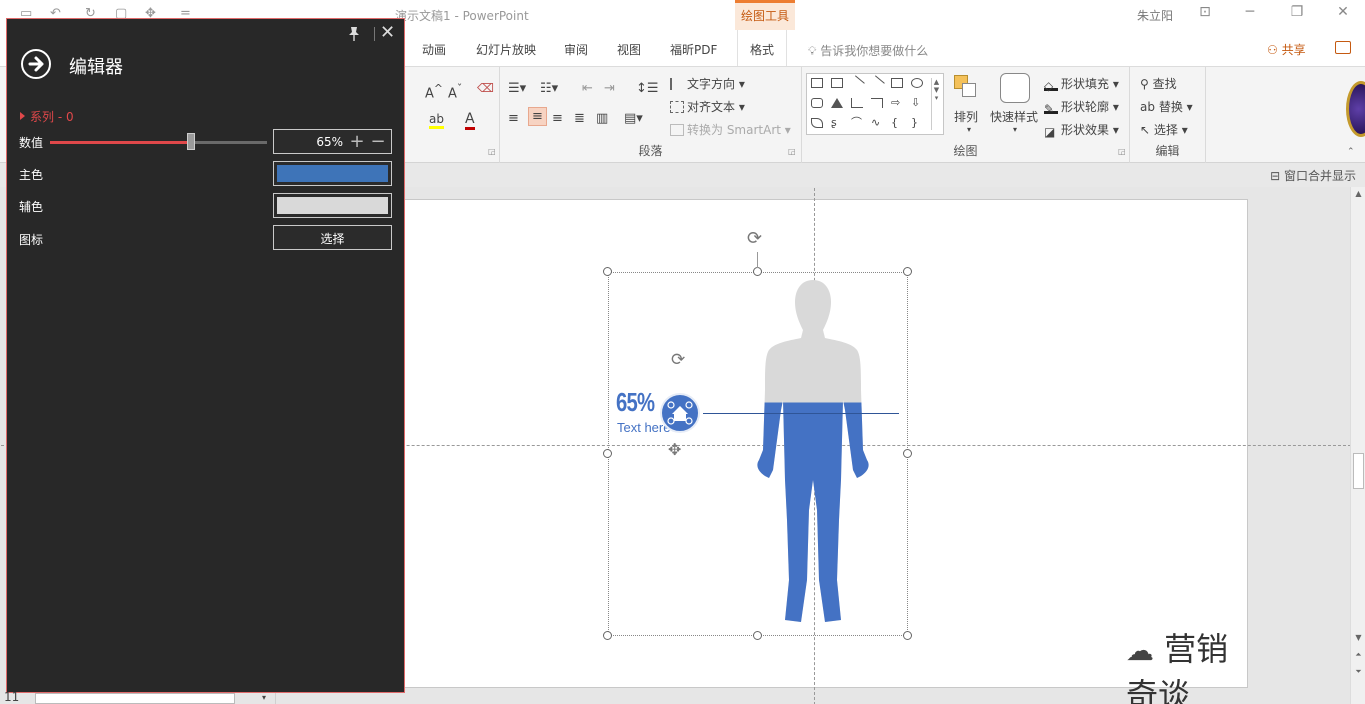 The width and height of the screenshot is (1365, 704). What do you see at coordinates (907, 453) in the screenshot?
I see `resize-handle-right` at bounding box center [907, 453].